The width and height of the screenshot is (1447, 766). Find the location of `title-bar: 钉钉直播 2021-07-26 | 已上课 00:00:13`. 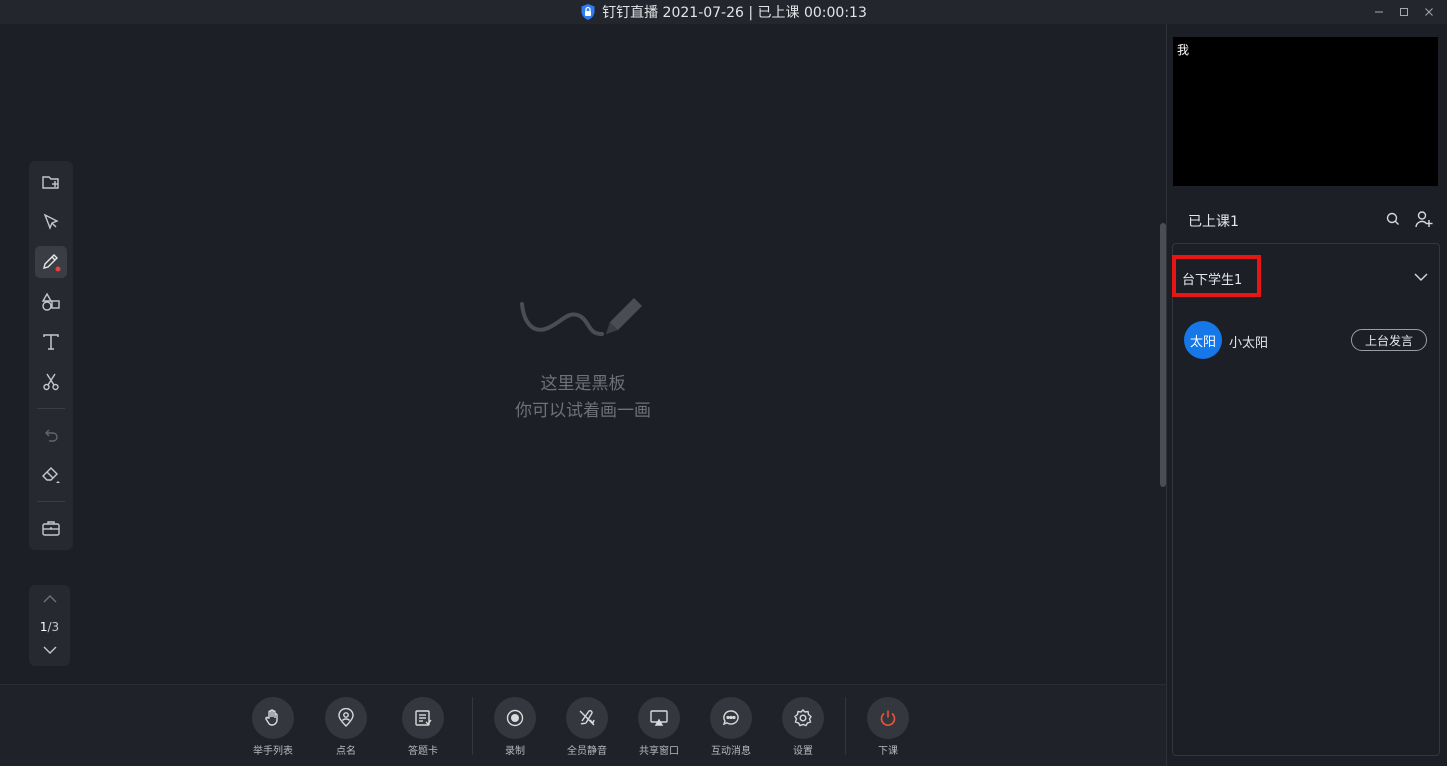

title-bar: 钉钉直播 2021-07-26 | 已上课 00:00:13 is located at coordinates (723, 12).